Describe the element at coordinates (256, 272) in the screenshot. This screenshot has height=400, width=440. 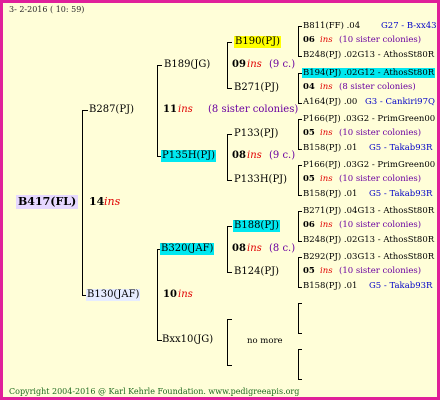
I see `queen-g3: B124(PJ)` at that location.